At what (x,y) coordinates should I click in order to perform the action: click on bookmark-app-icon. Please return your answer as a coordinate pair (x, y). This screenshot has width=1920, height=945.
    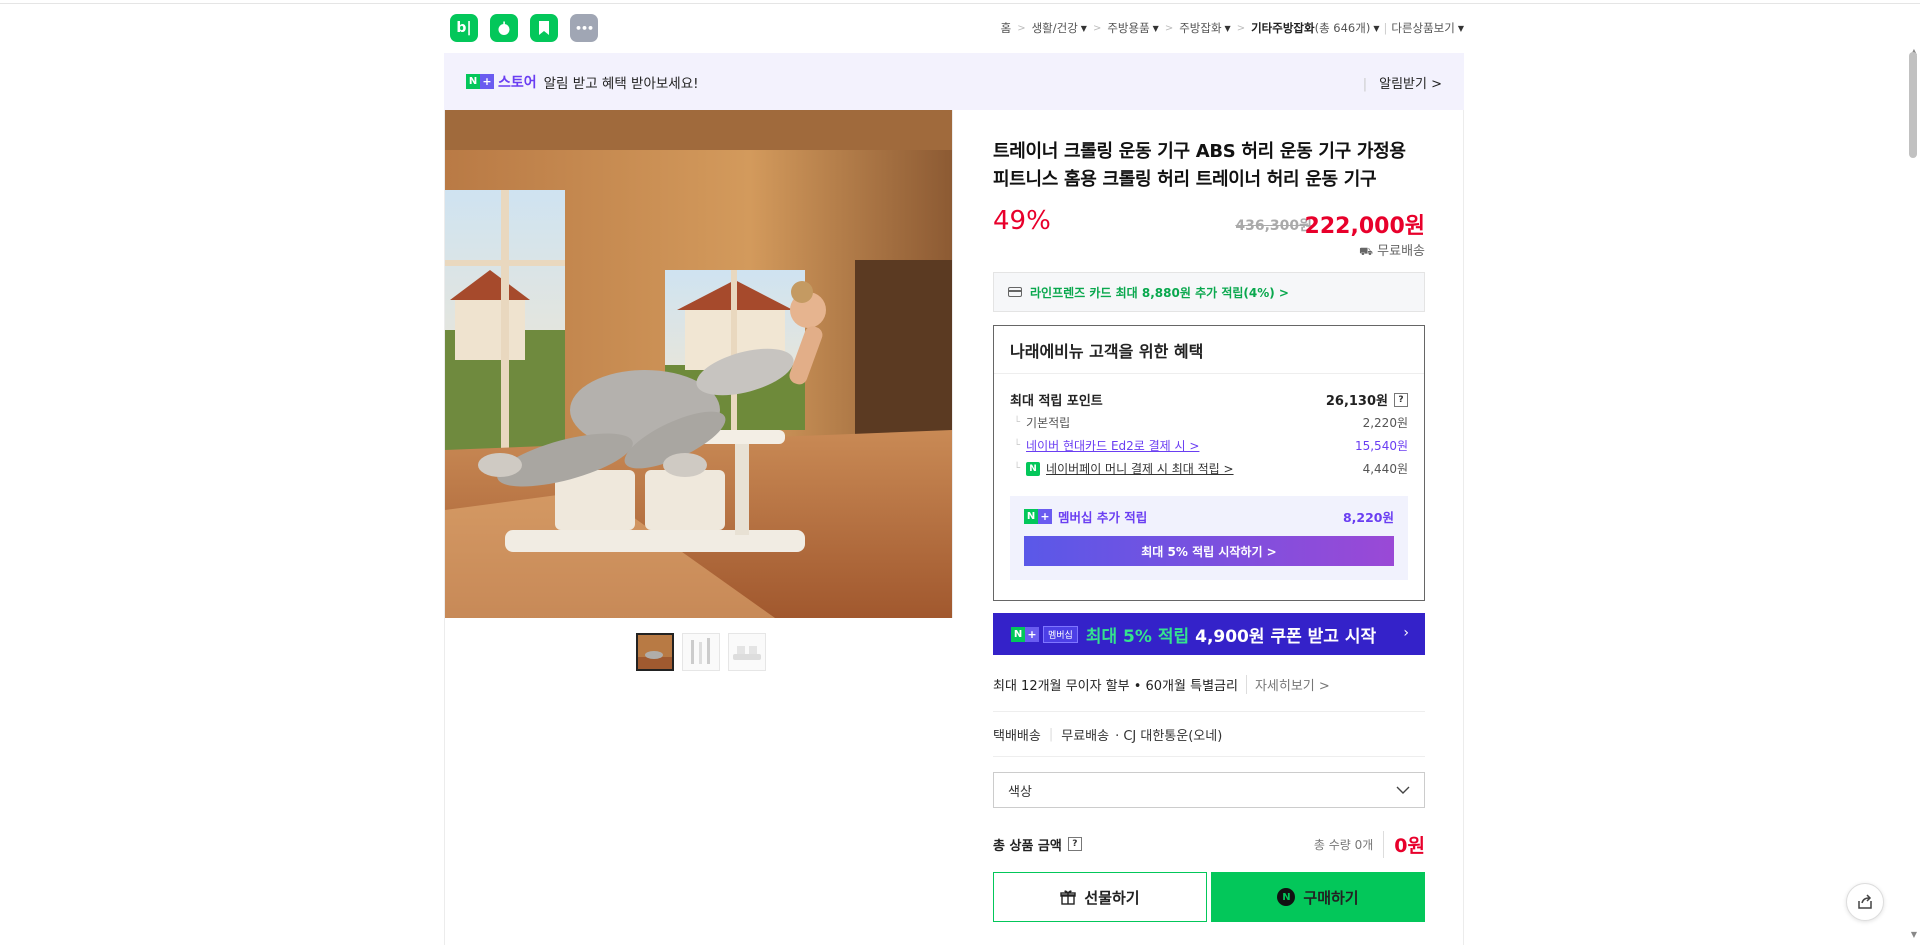
    Looking at the image, I should click on (544, 28).